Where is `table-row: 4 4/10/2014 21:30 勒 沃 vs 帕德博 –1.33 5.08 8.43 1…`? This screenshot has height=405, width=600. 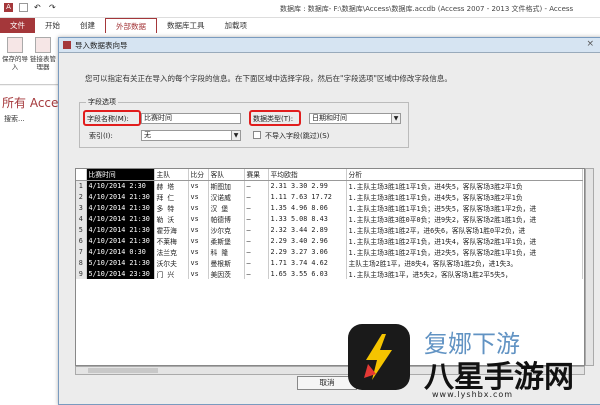
table-row: 4 4/10/2014 21:30 勒 沃 vs 帕德博 –1.33 5.08 8.43 1… is located at coordinates (329, 218).